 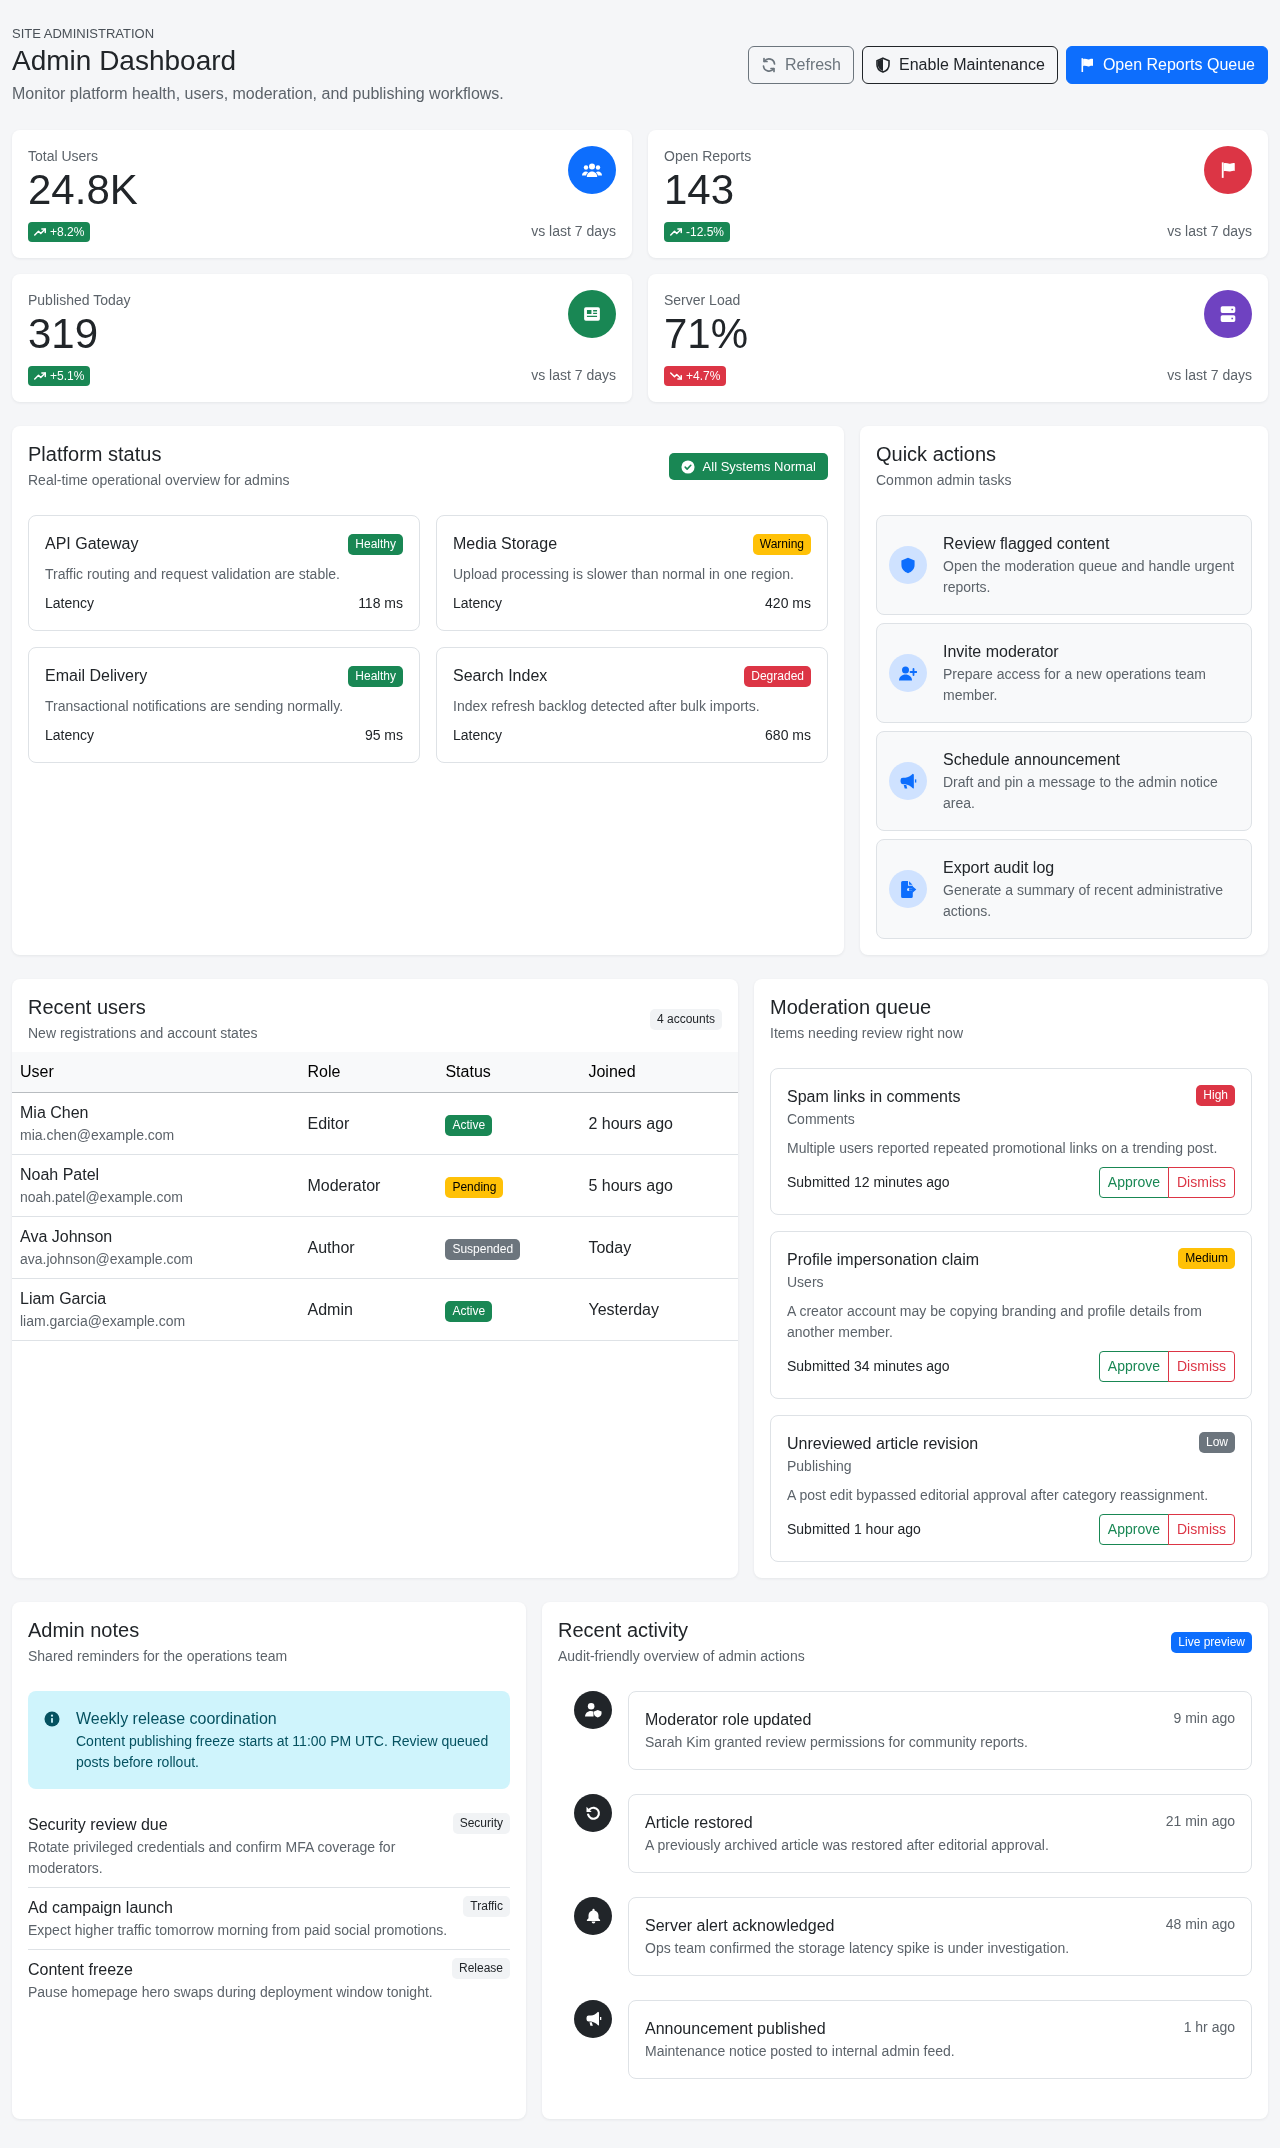 What do you see at coordinates (368, 1309) in the screenshot?
I see `user-role: Admin` at bounding box center [368, 1309].